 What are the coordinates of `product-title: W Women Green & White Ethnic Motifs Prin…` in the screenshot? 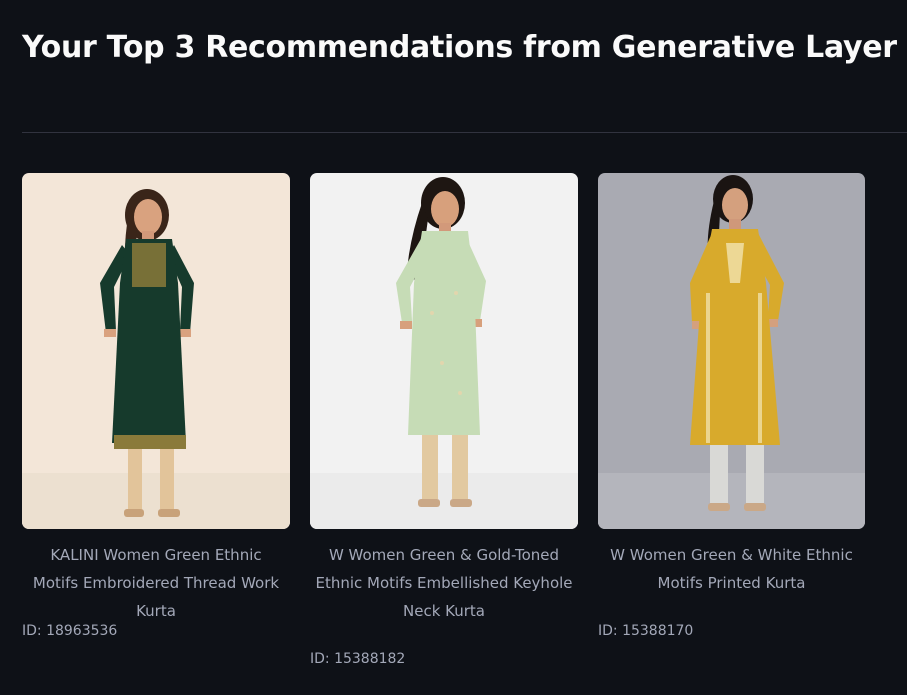 It's located at (731, 569).